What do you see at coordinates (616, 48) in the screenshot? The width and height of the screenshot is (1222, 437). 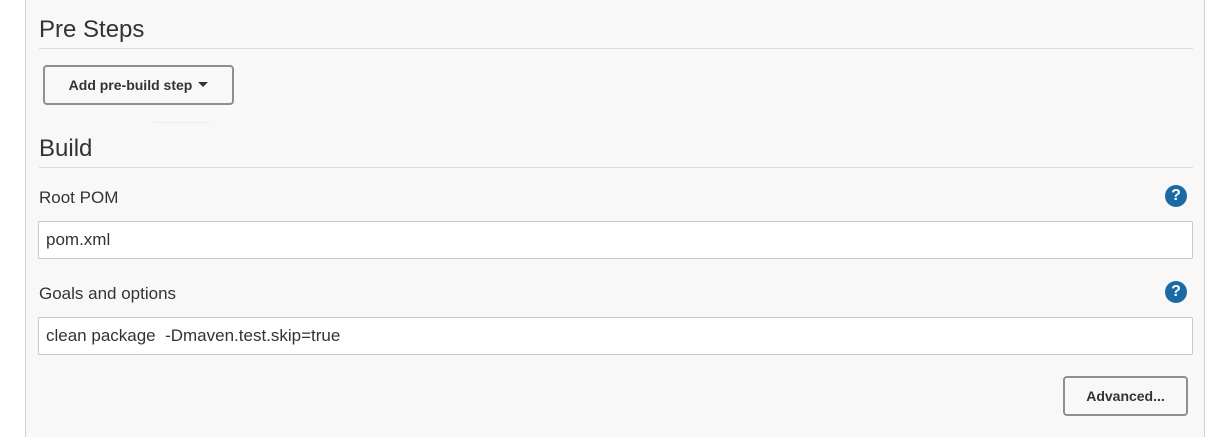 I see `pre-steps-divider` at bounding box center [616, 48].